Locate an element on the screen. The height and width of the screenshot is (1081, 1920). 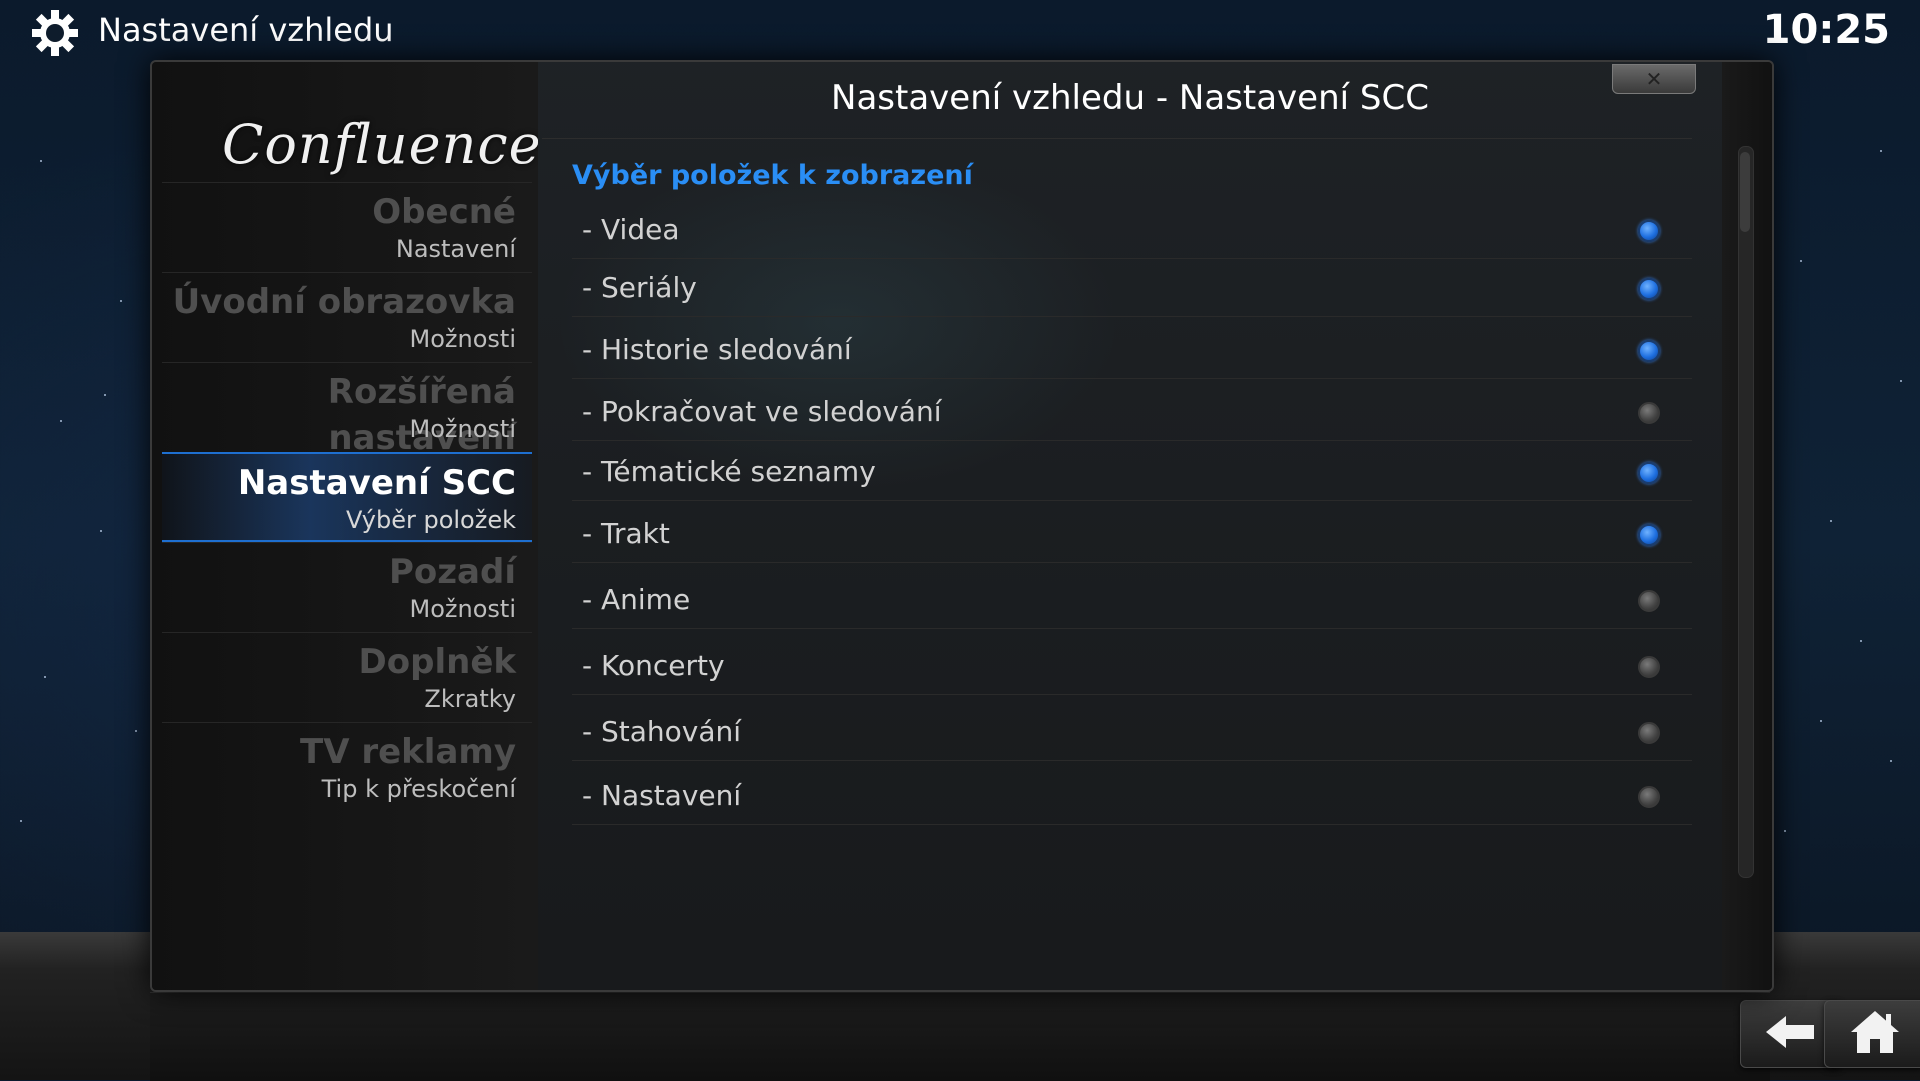
sidebar-item-title: Doplněk is located at coordinates (437, 662).